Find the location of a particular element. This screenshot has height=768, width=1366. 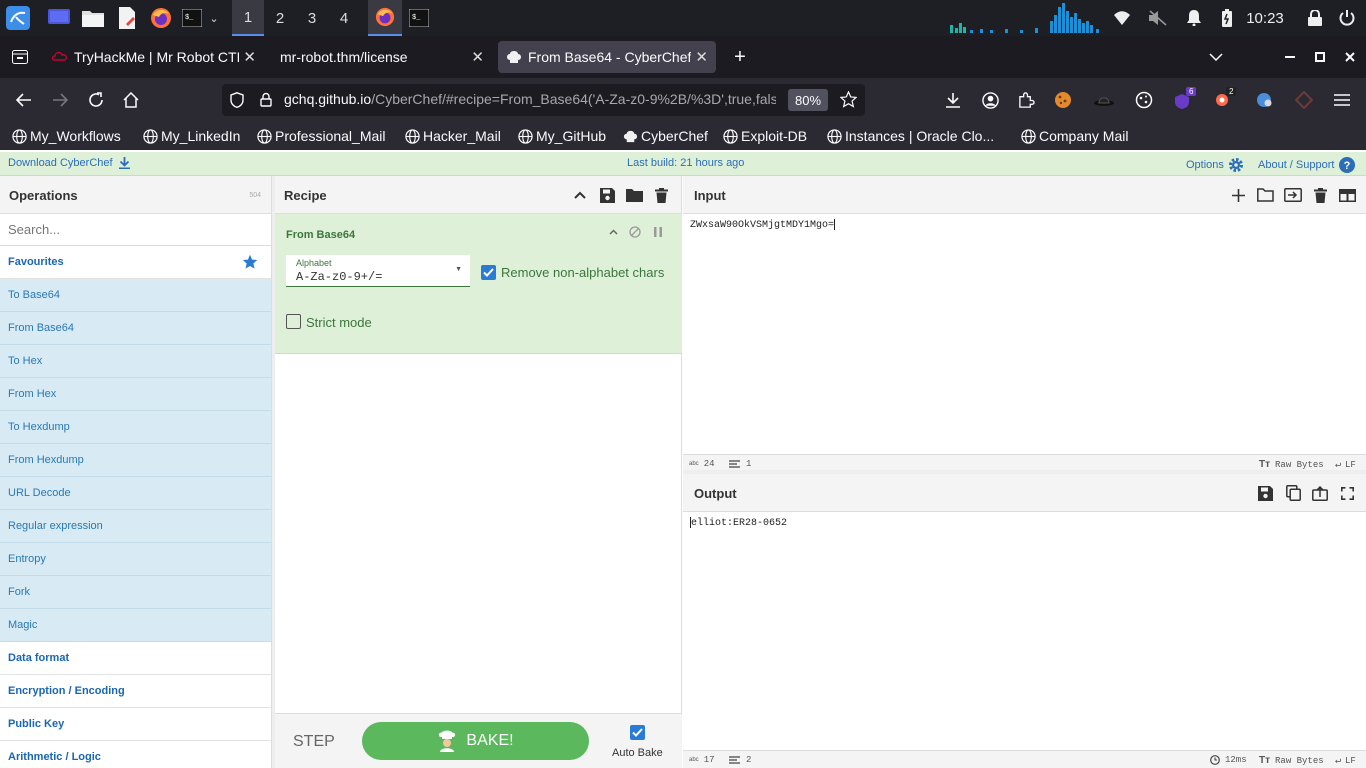

extensions-button is located at coordinates (1026, 100).